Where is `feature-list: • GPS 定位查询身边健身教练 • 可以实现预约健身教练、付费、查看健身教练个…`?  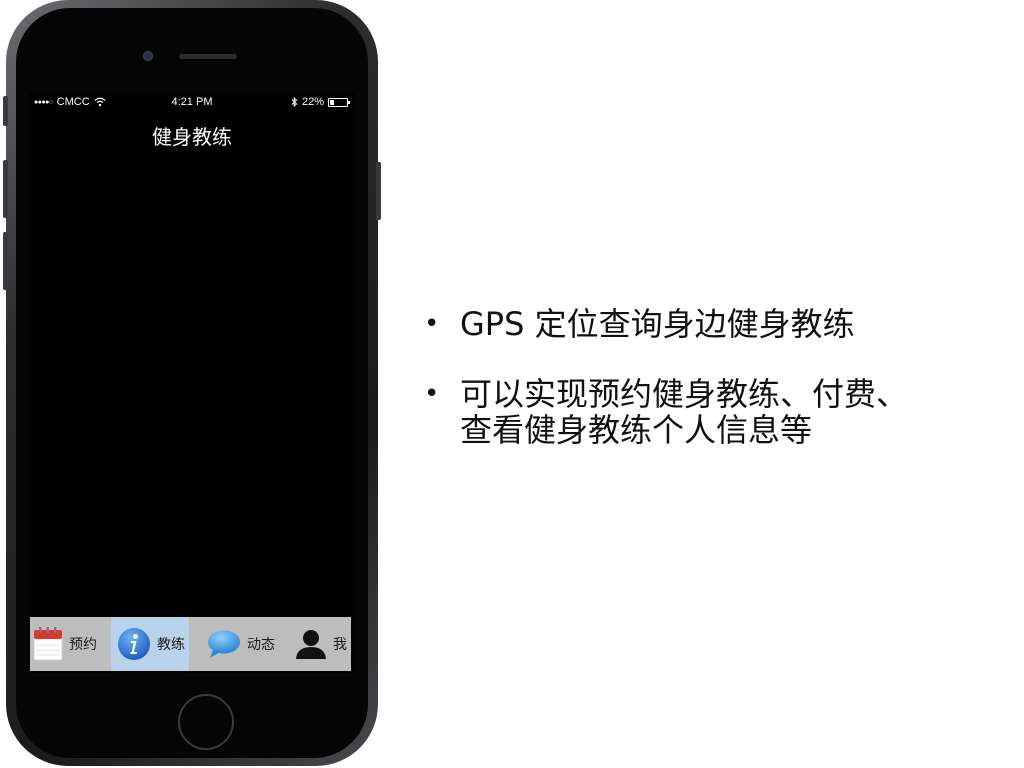 feature-list: • GPS 定位查询身边健身教练 • 可以实现预约健身教练、付费、查看健身教练个… is located at coordinates (698, 394).